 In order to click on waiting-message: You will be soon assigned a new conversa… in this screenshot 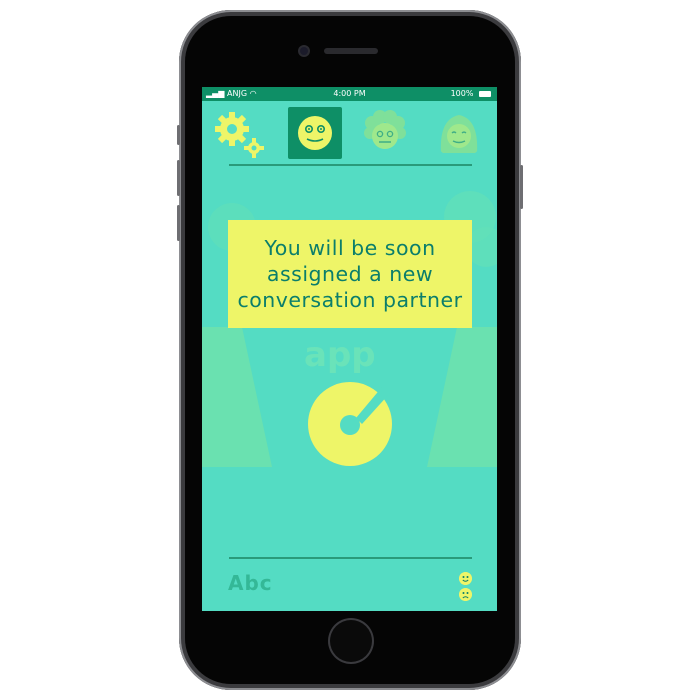, I will do `click(350, 274)`.